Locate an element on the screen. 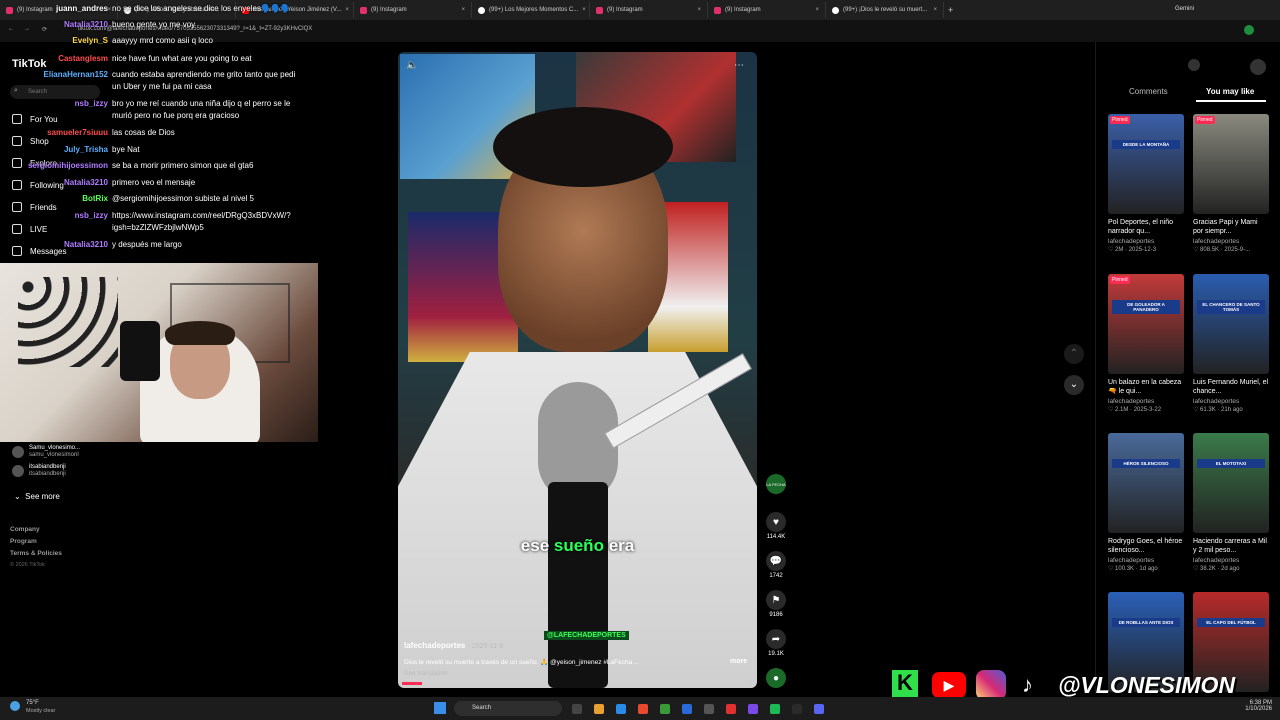  weather-temp: 75°F is located at coordinates (32, 703).